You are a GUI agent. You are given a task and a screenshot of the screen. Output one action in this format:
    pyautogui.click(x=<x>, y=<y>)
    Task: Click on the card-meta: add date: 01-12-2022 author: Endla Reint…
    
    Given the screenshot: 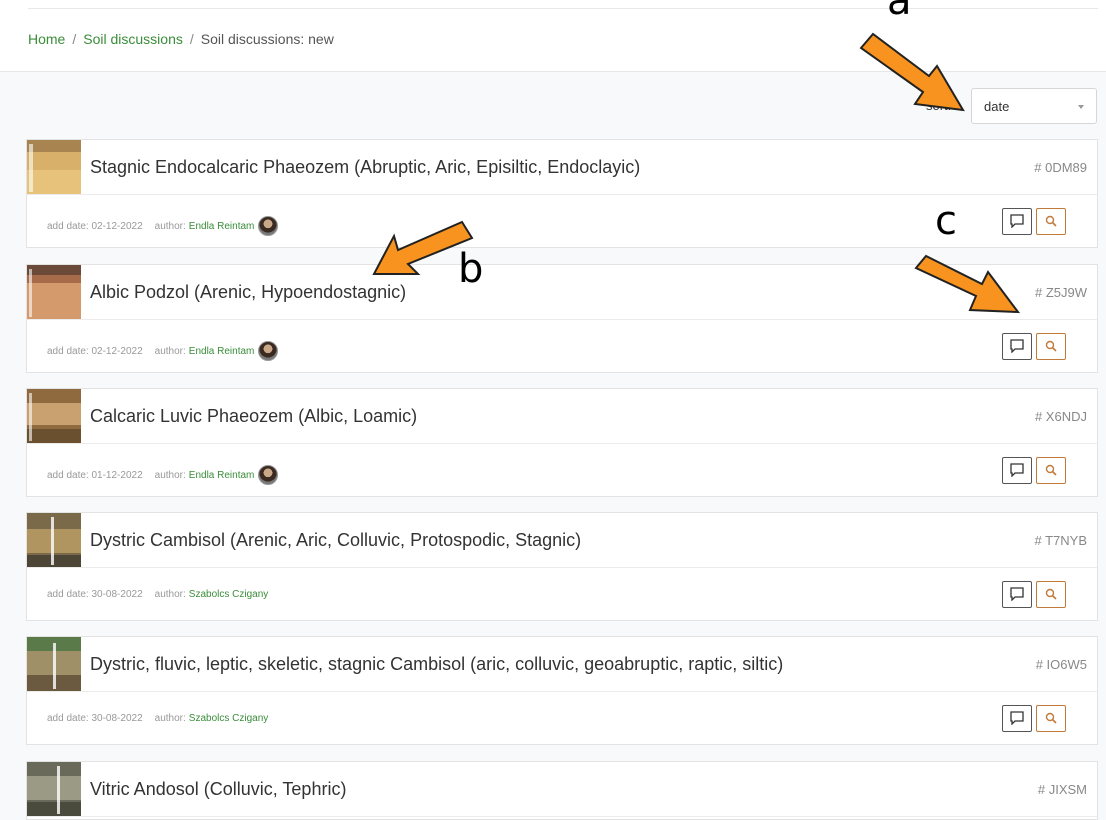 What is the action you would take?
    pyautogui.click(x=163, y=475)
    